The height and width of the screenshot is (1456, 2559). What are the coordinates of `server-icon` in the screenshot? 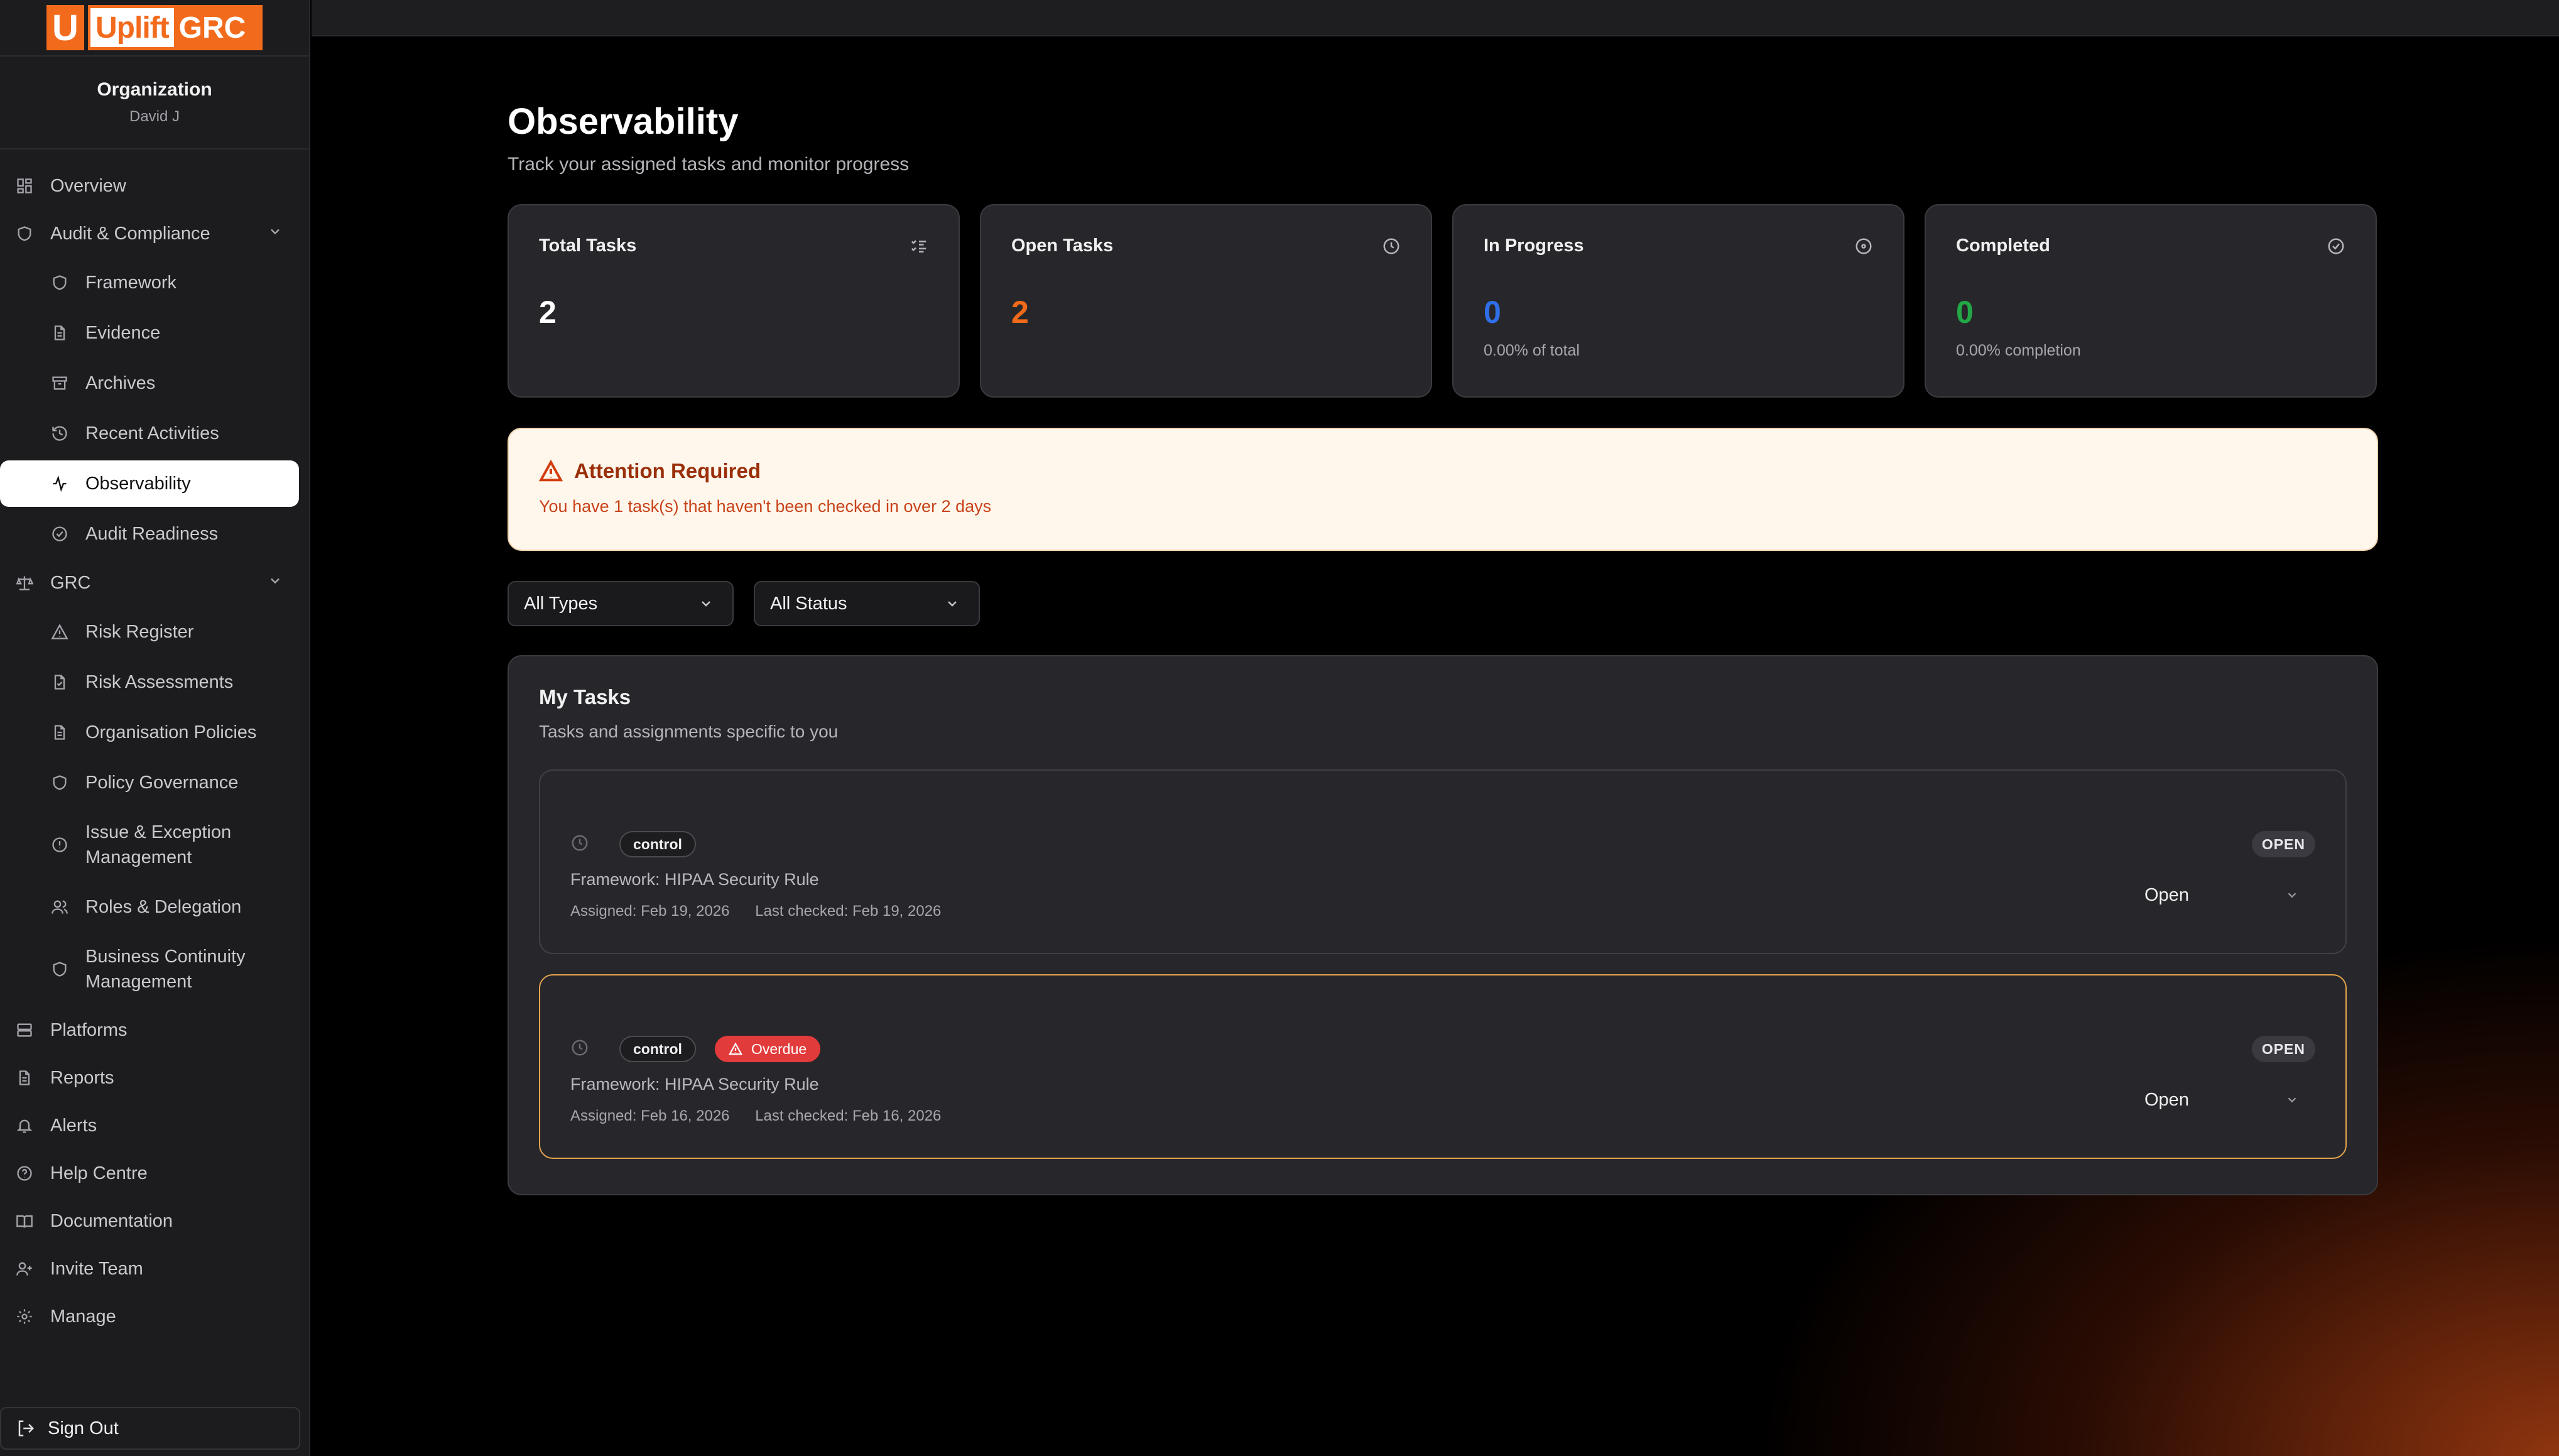 It's located at (24, 1030).